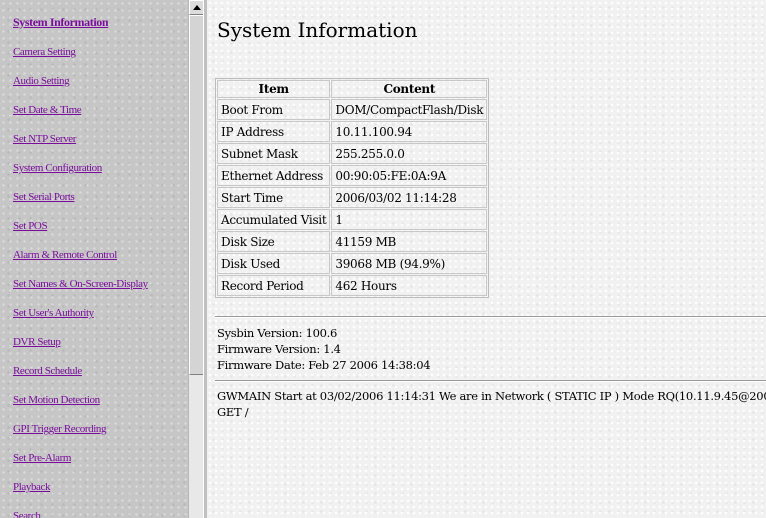  I want to click on nav-item-search: Search, so click(27, 511).